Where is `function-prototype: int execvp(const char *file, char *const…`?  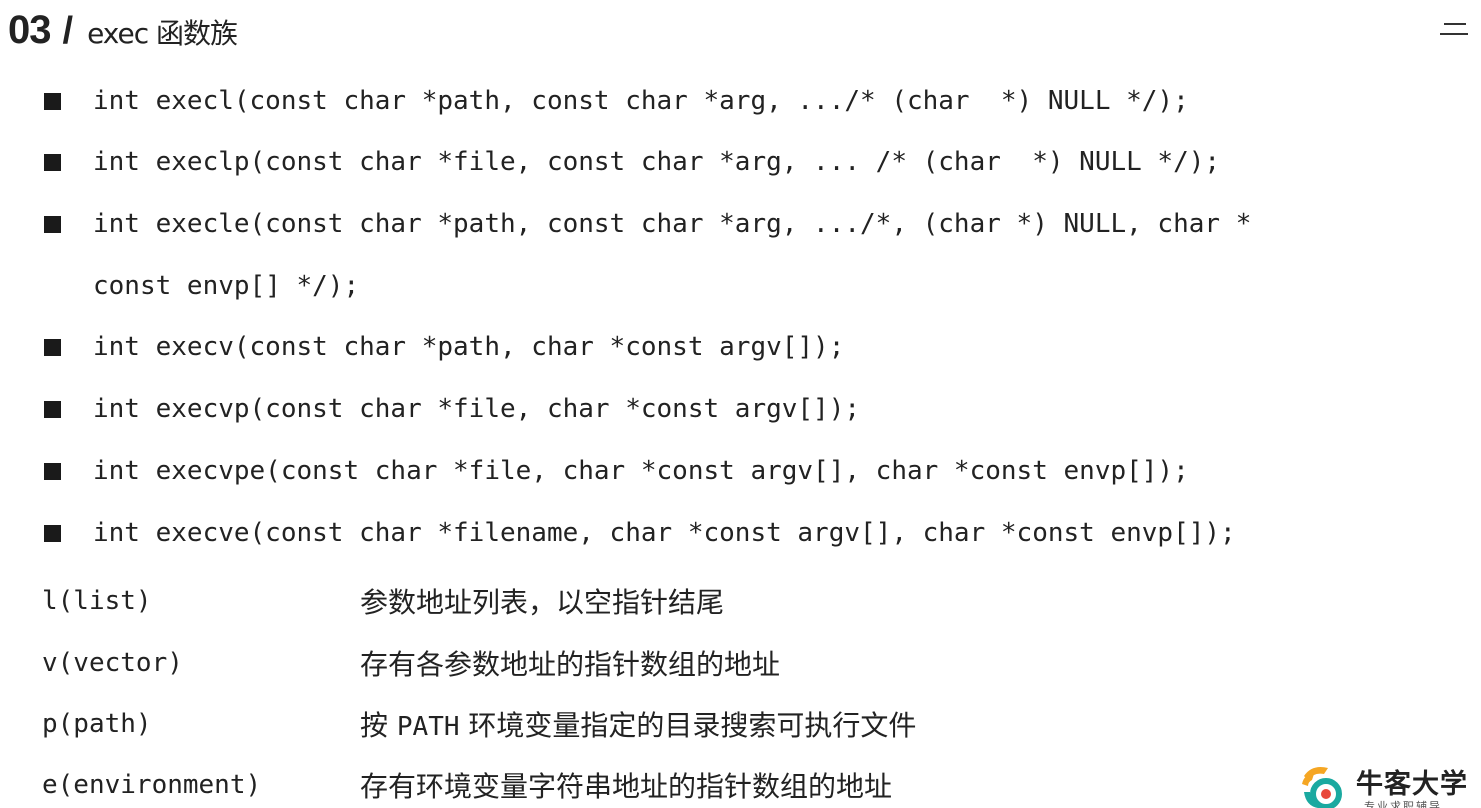 function-prototype: int execvp(const char *file, char *const… is located at coordinates (477, 409).